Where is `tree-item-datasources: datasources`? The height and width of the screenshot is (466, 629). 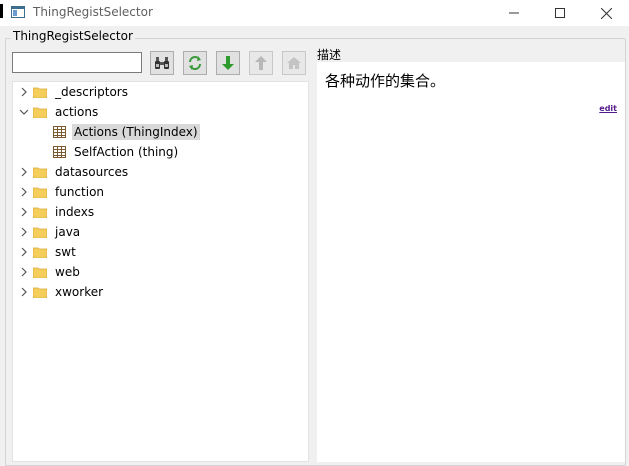
tree-item-datasources: datasources is located at coordinates (73, 172).